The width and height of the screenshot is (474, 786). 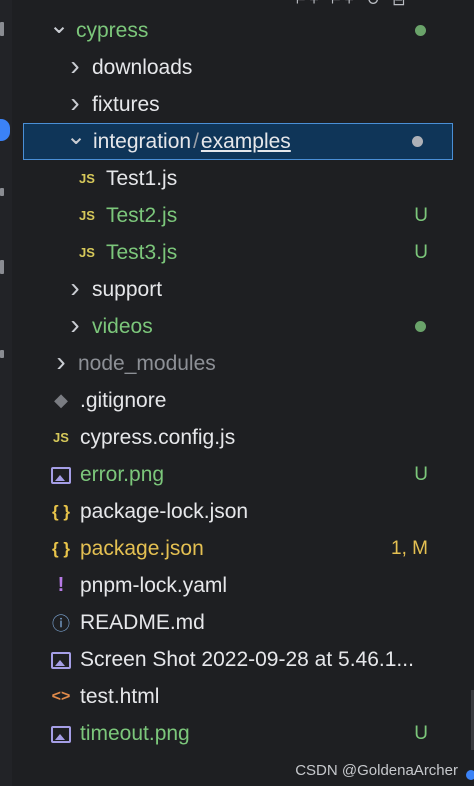 What do you see at coordinates (243, 622) in the screenshot?
I see `file-readme: ⓘ README.md` at bounding box center [243, 622].